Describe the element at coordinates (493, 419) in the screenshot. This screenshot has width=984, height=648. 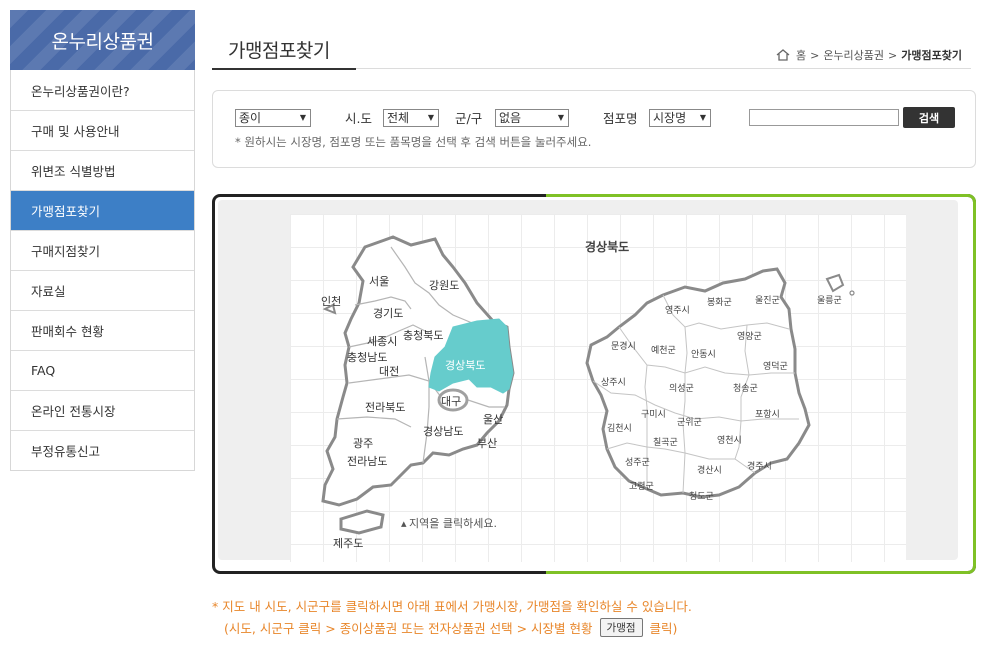
I see `label-ulsan: 울산` at that location.